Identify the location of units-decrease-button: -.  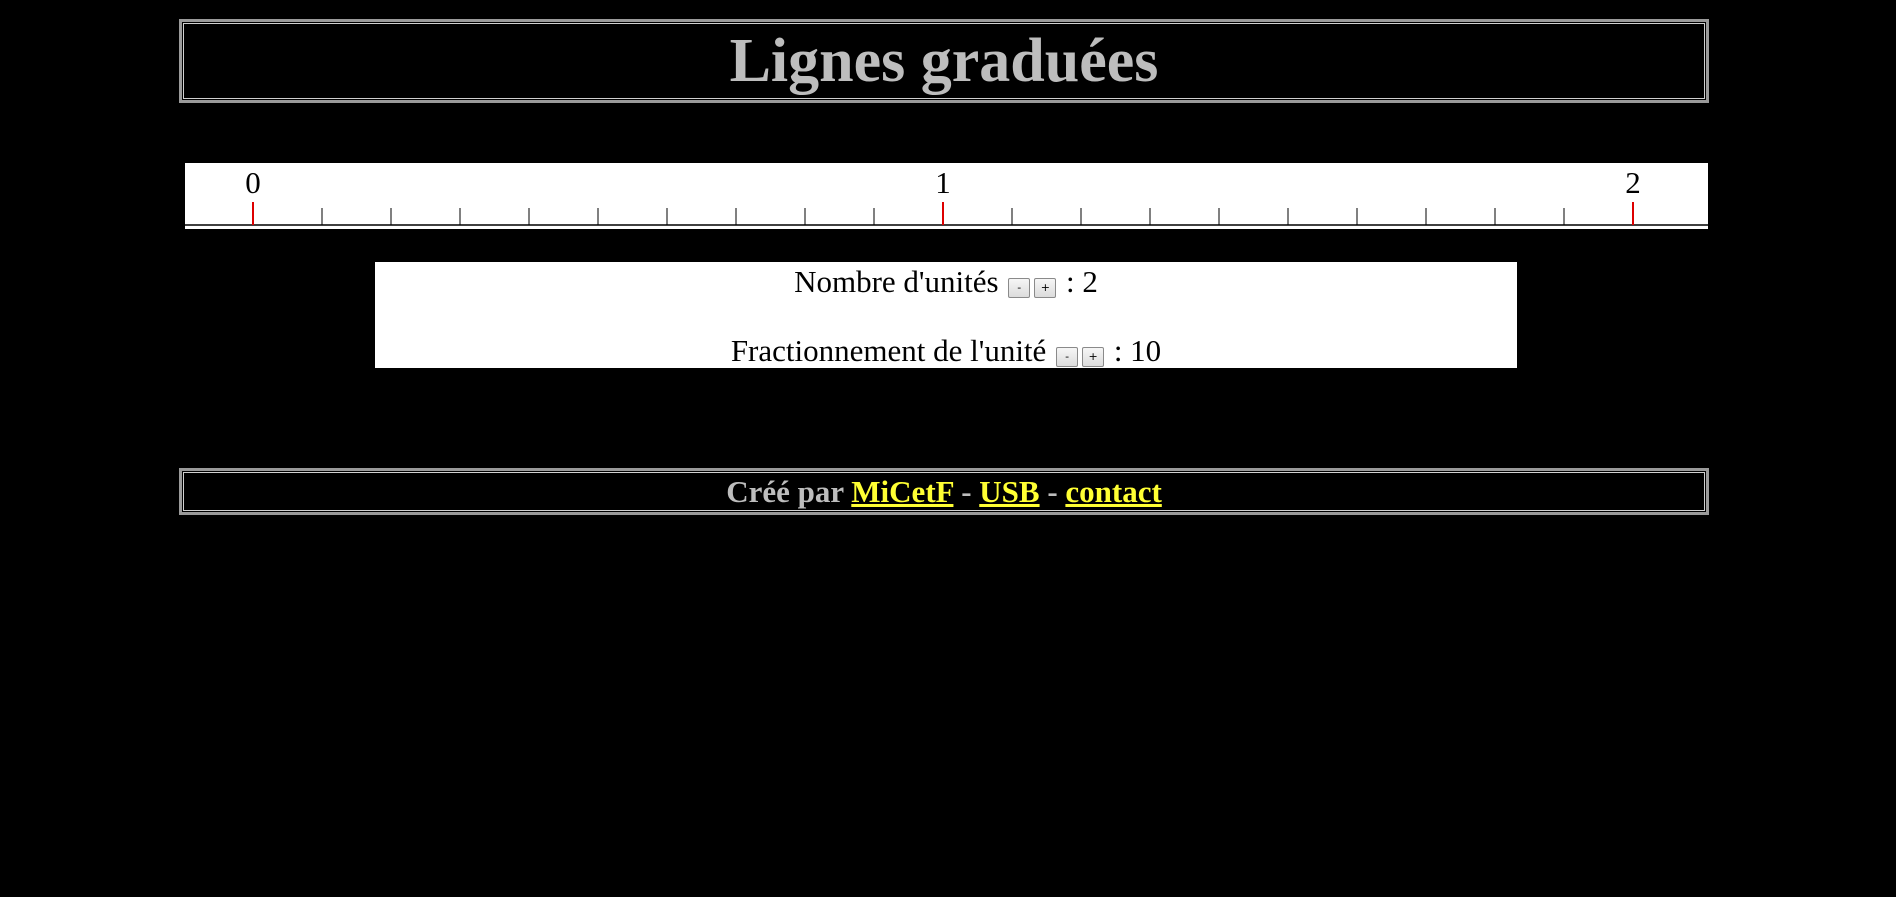
(1019, 287).